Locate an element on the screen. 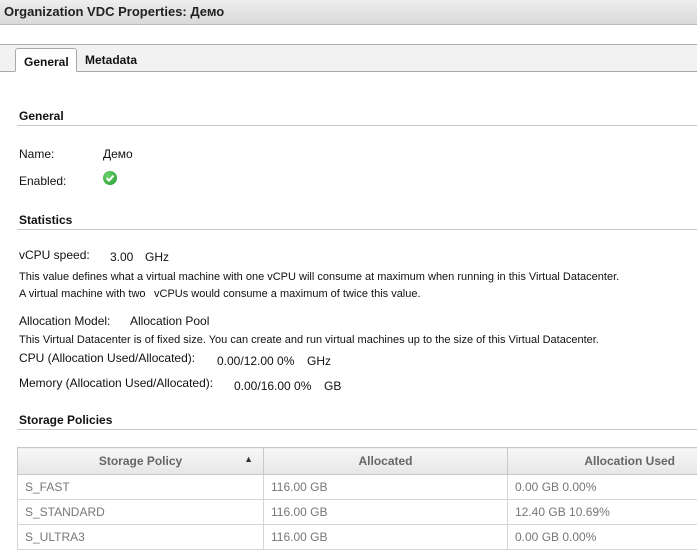 Image resolution: width=697 pixels, height=556 pixels. column-header-allocated: Allocated is located at coordinates (385, 461).